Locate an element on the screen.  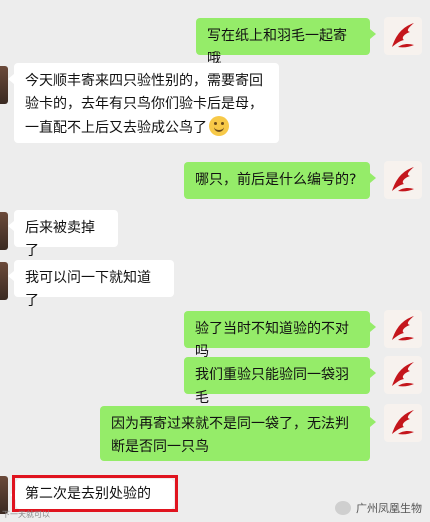
message-bubble-outgoing: 哪只，前后是什么编号的? is located at coordinates (280, 180).